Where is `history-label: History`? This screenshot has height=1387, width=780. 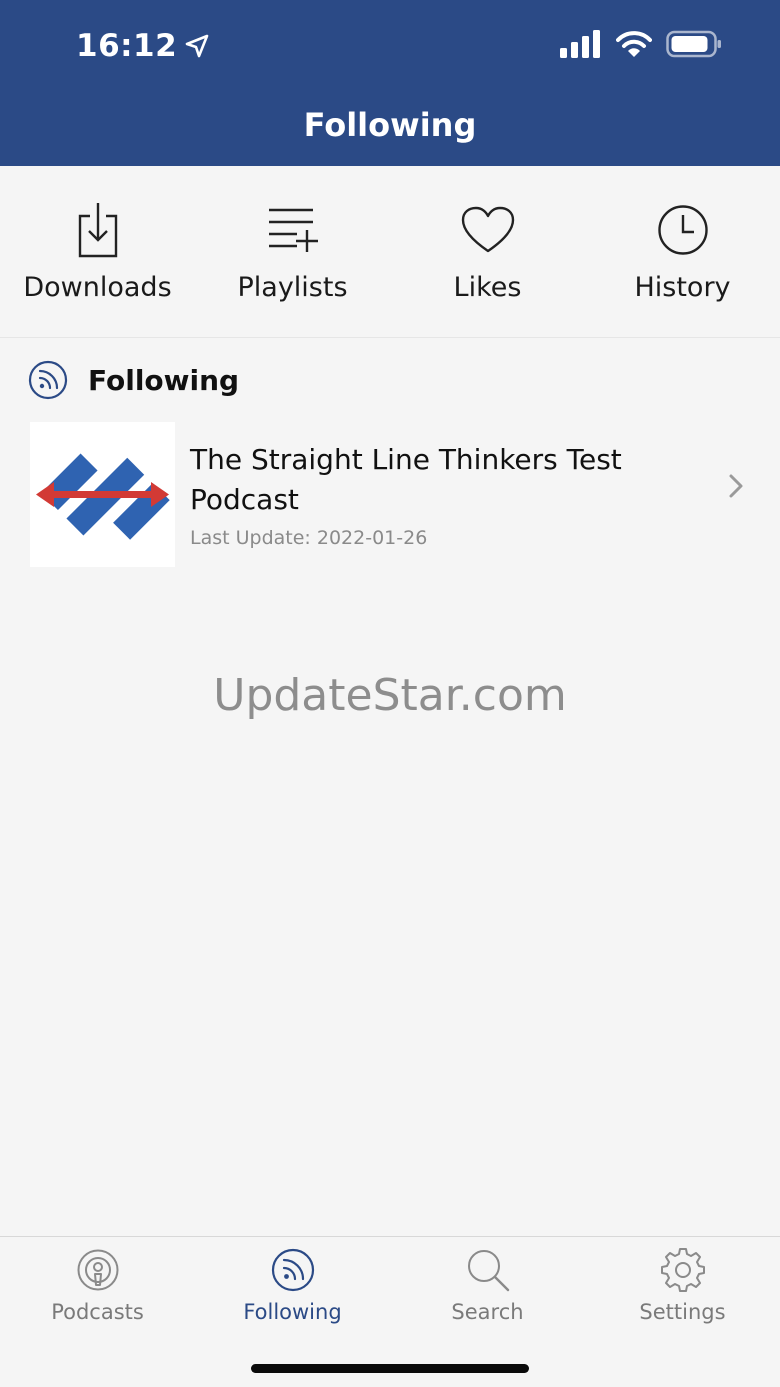 history-label: History is located at coordinates (682, 287).